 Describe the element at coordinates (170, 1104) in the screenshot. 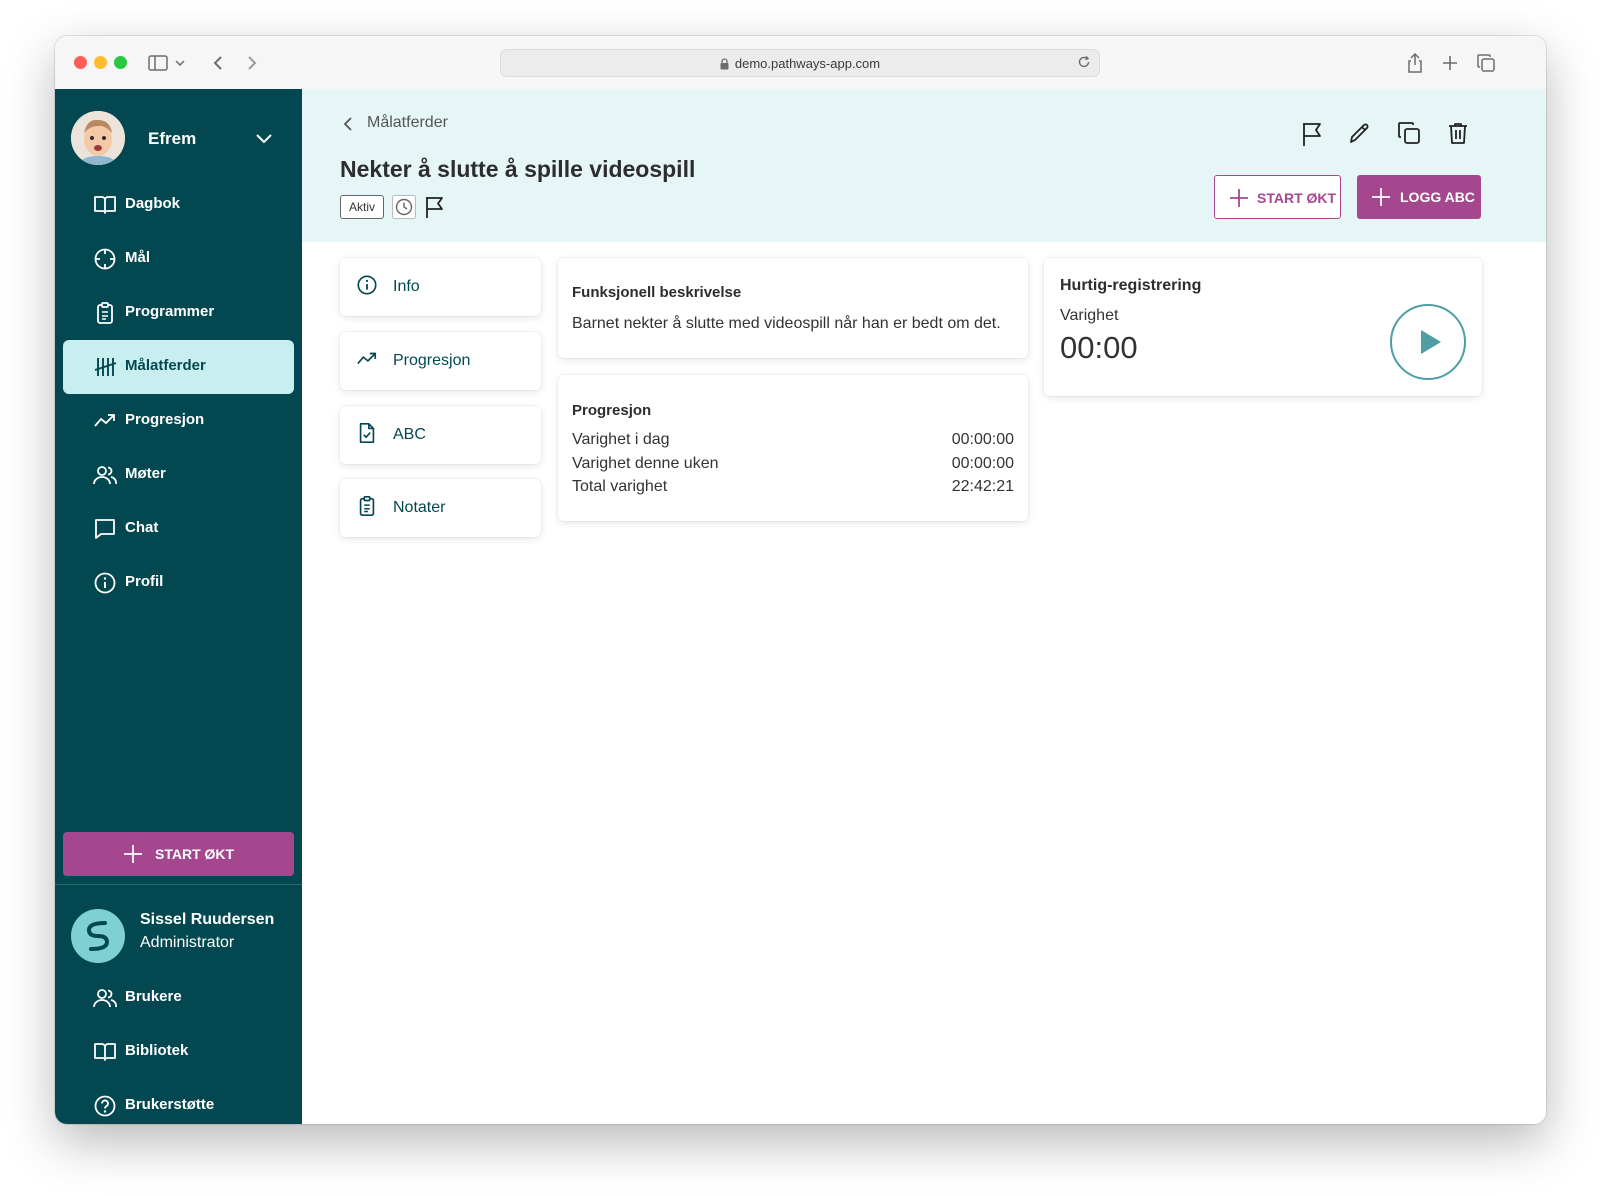

I see `sidebar-item-label: Brukerstøtte` at that location.